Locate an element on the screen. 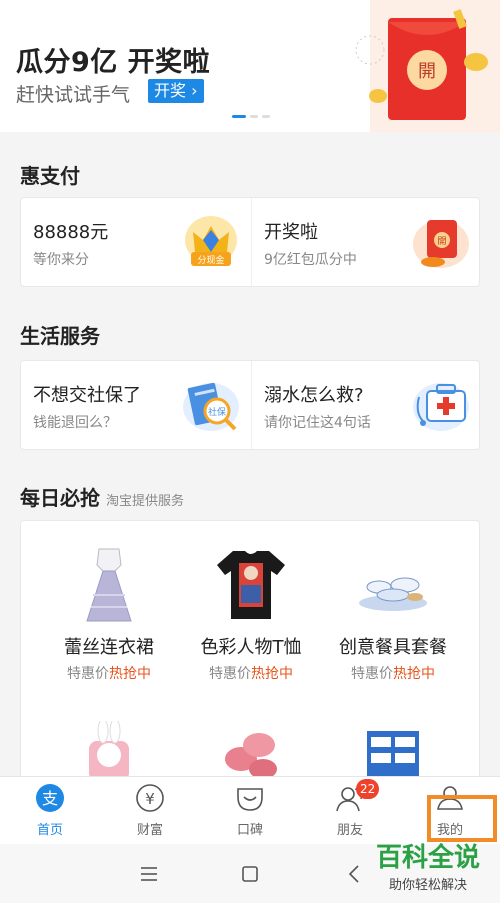 Image resolution: width=500 pixels, height=903 pixels. tableware-set-image is located at coordinates (393, 594).